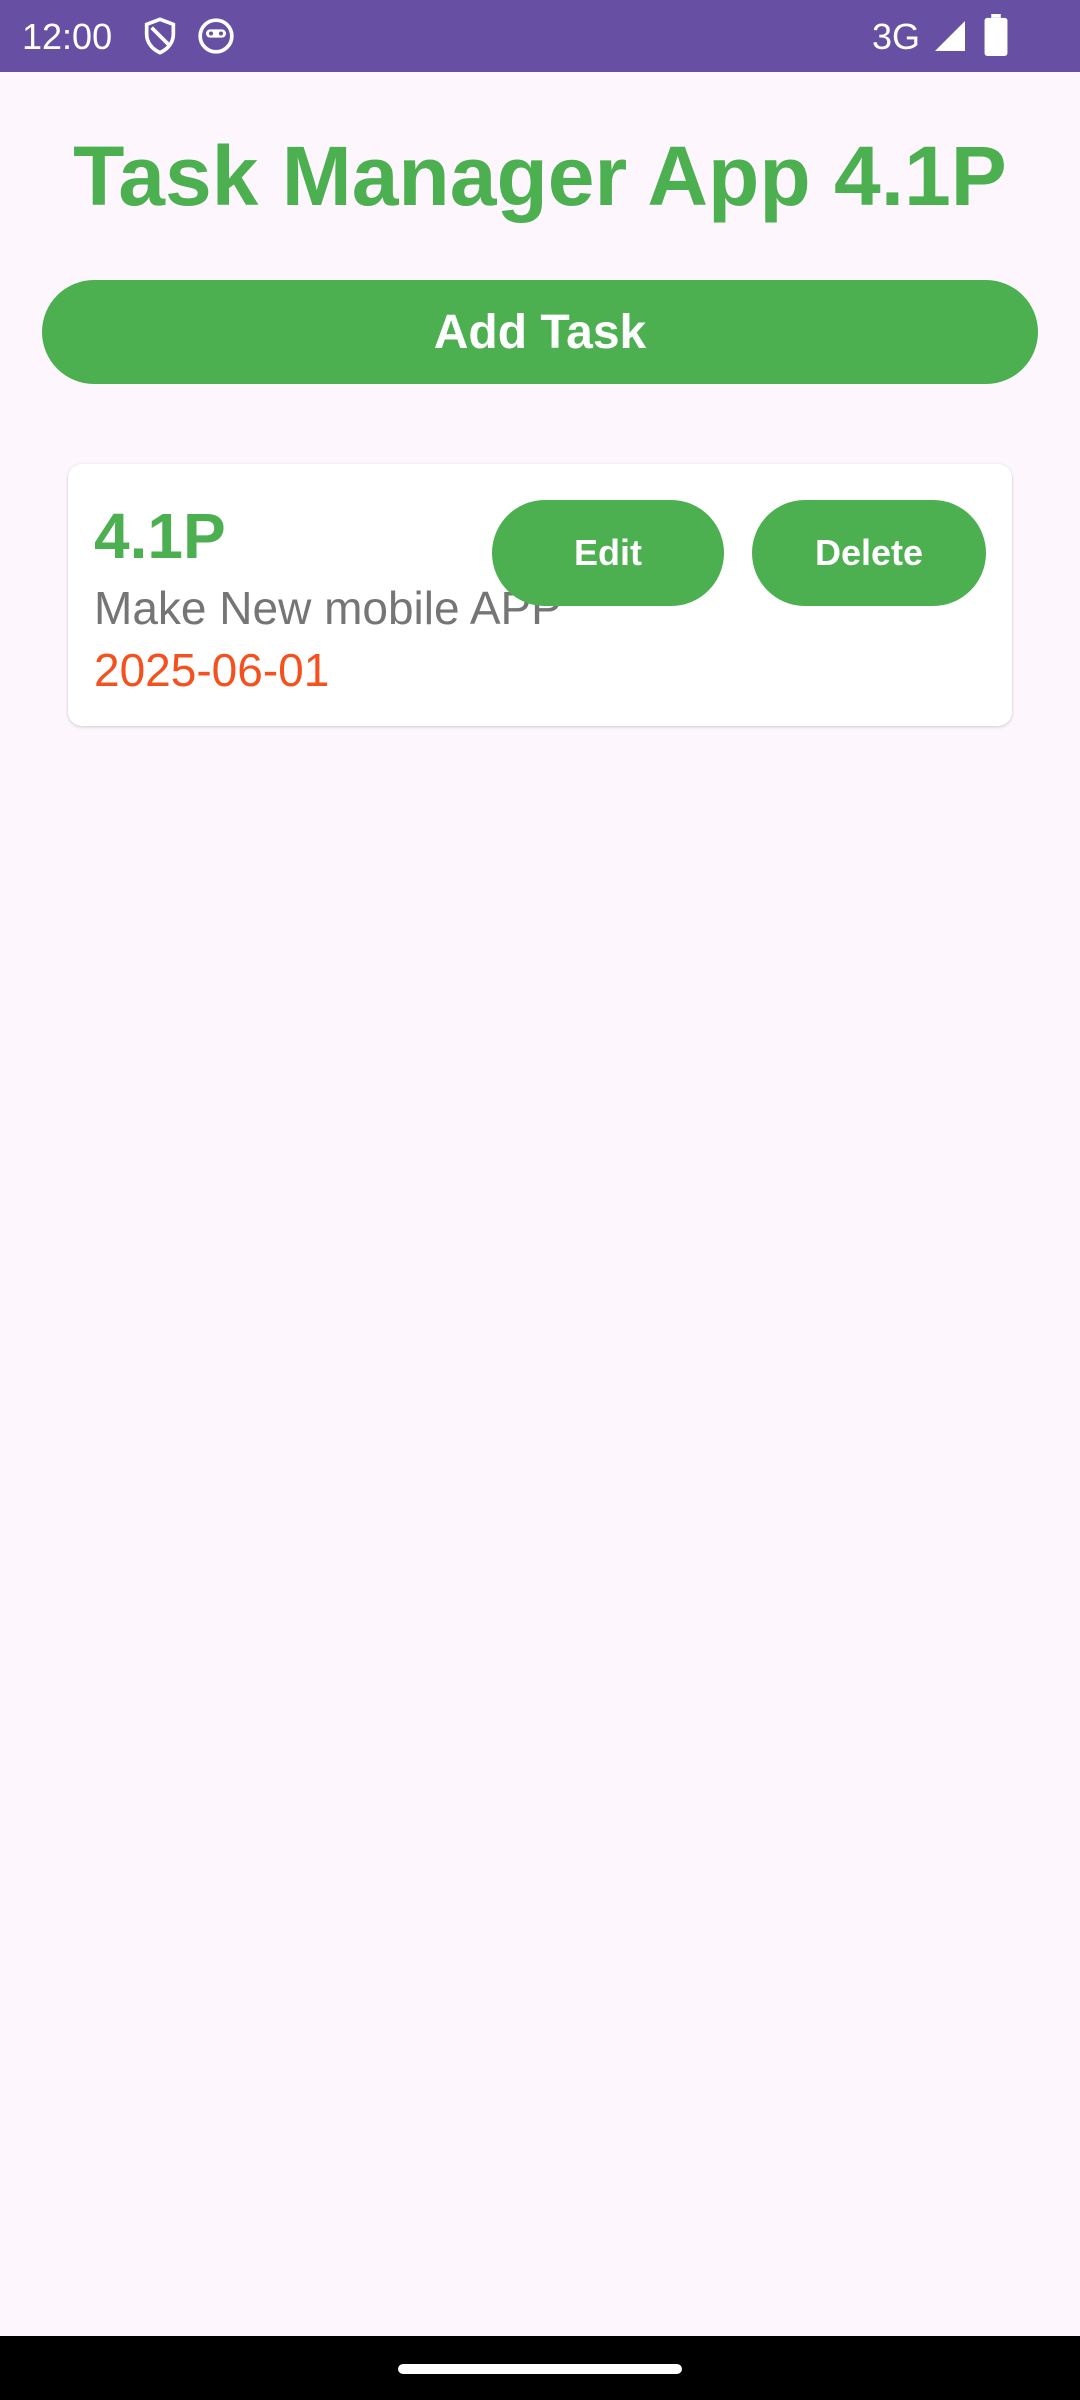 This screenshot has height=2400, width=1080. Describe the element at coordinates (328, 608) in the screenshot. I see `task-description: Make New mobile APP` at that location.